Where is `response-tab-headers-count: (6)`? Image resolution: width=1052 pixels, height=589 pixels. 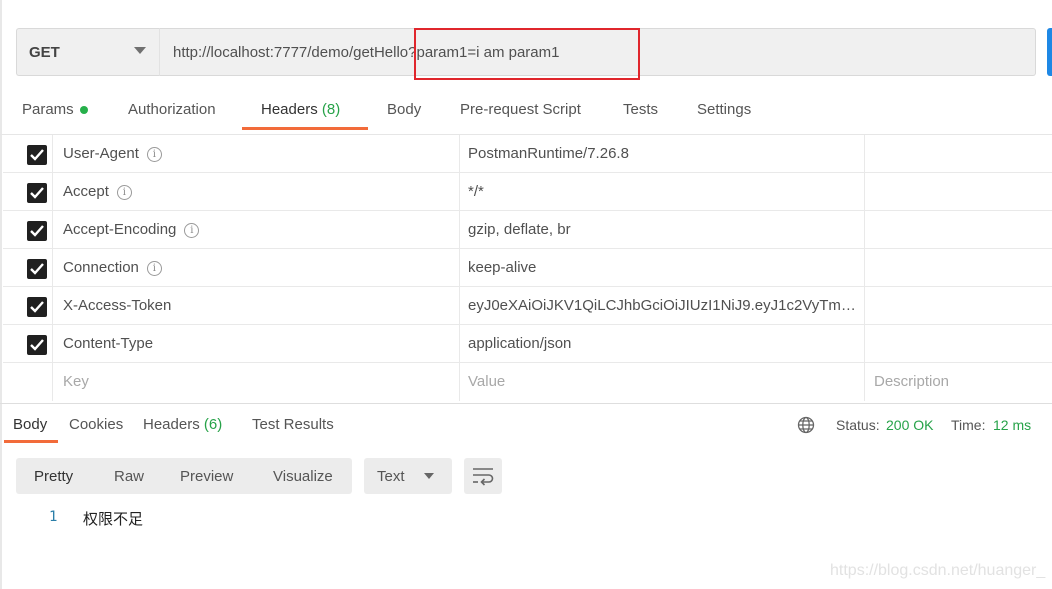
response-tab-headers-count: (6) is located at coordinates (213, 424).